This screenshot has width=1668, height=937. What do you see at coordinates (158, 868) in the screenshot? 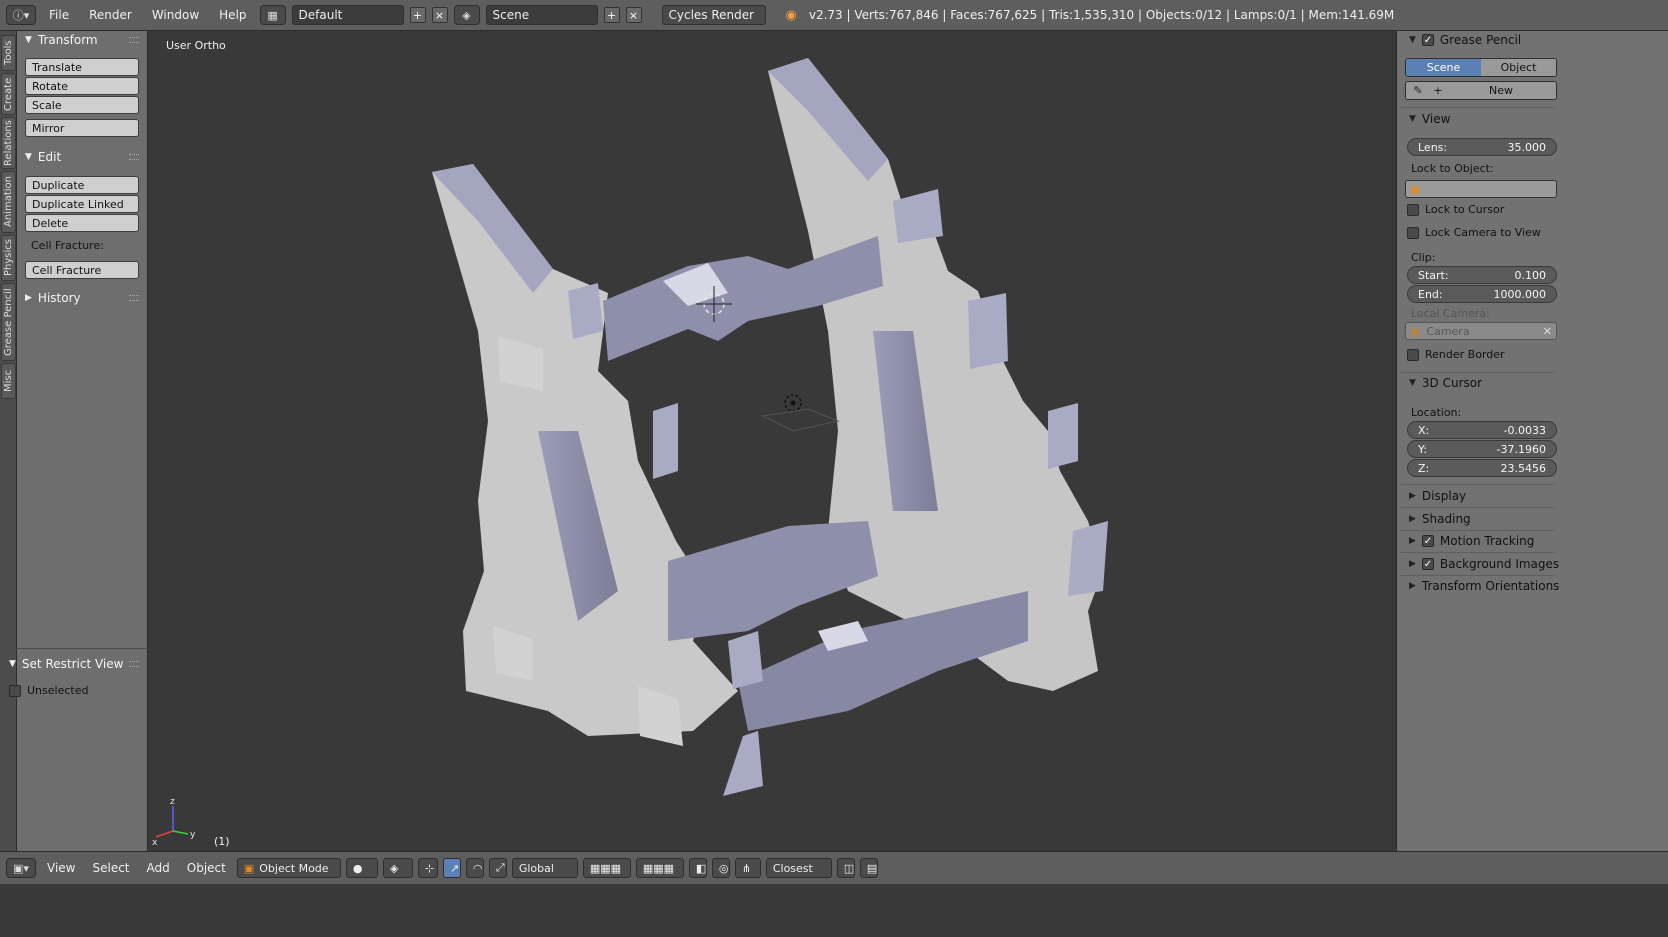
I see `menu-add: Add` at bounding box center [158, 868].